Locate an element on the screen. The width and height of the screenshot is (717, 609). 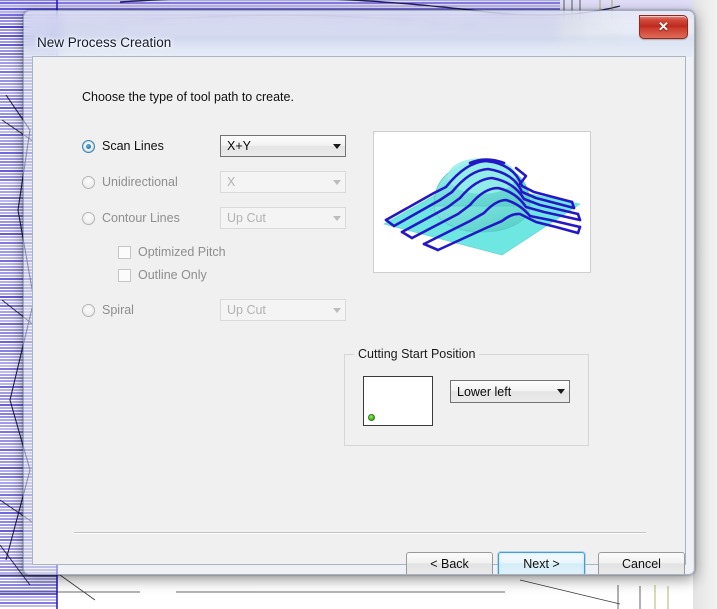
next-button: Next > is located at coordinates (541, 563).